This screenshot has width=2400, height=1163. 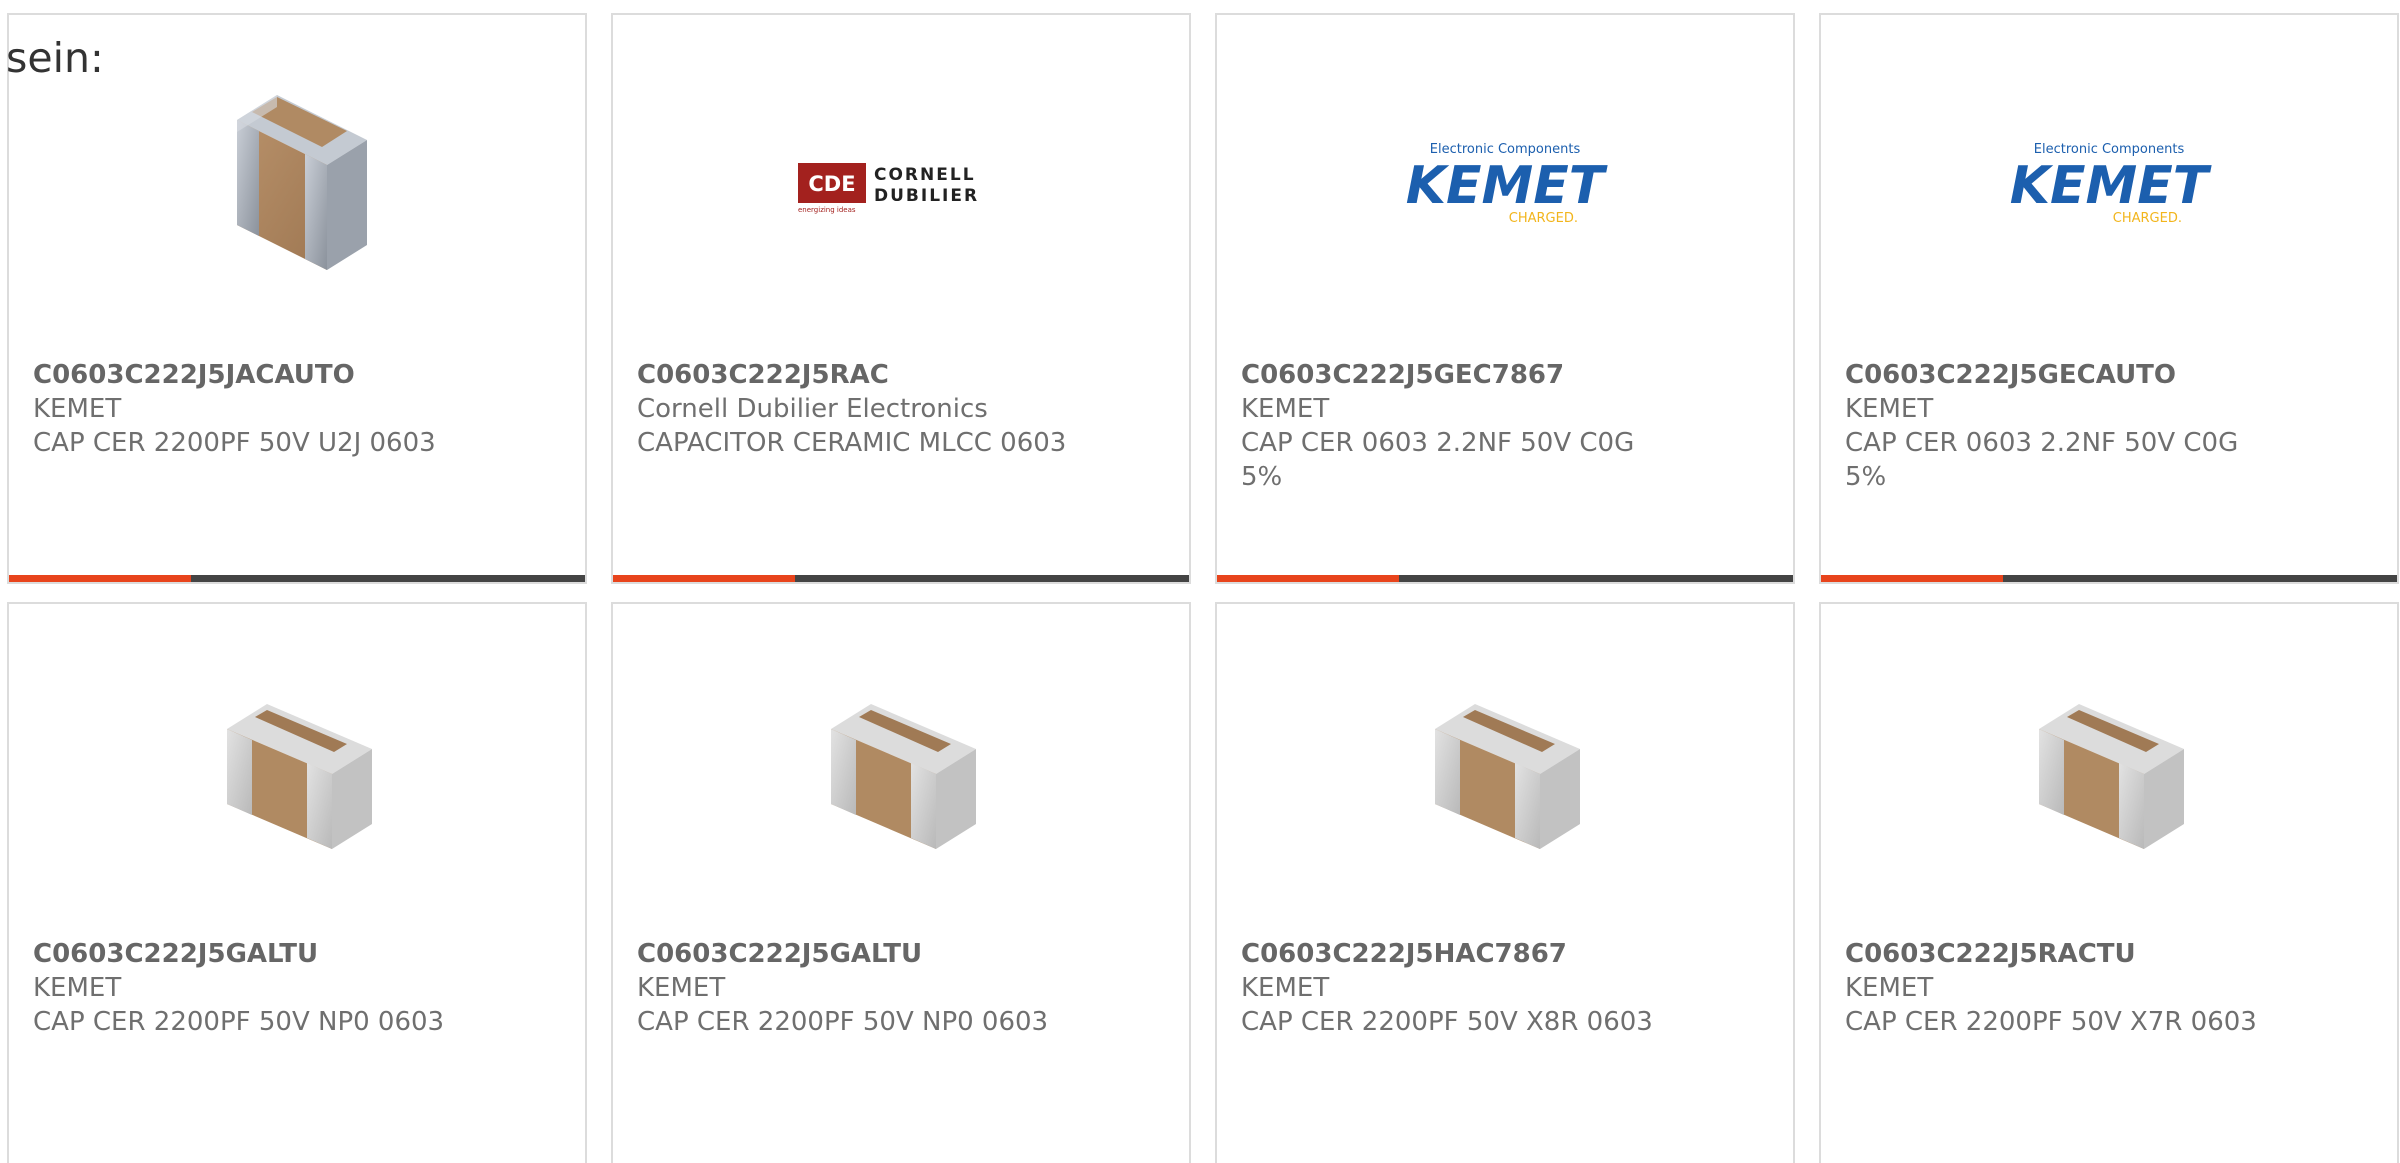 I want to click on description: CAPACITOR CERAMIC MLCC 0603, so click(x=852, y=443).